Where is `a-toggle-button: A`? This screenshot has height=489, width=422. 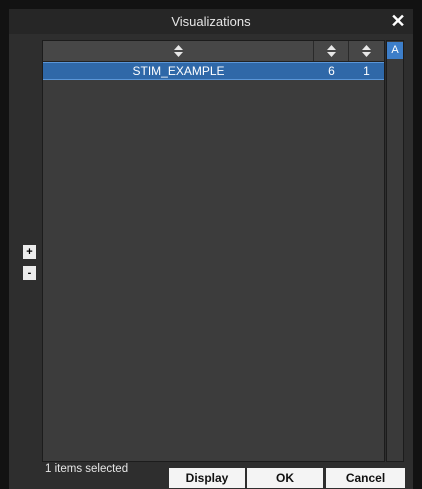
a-toggle-button: A is located at coordinates (395, 50).